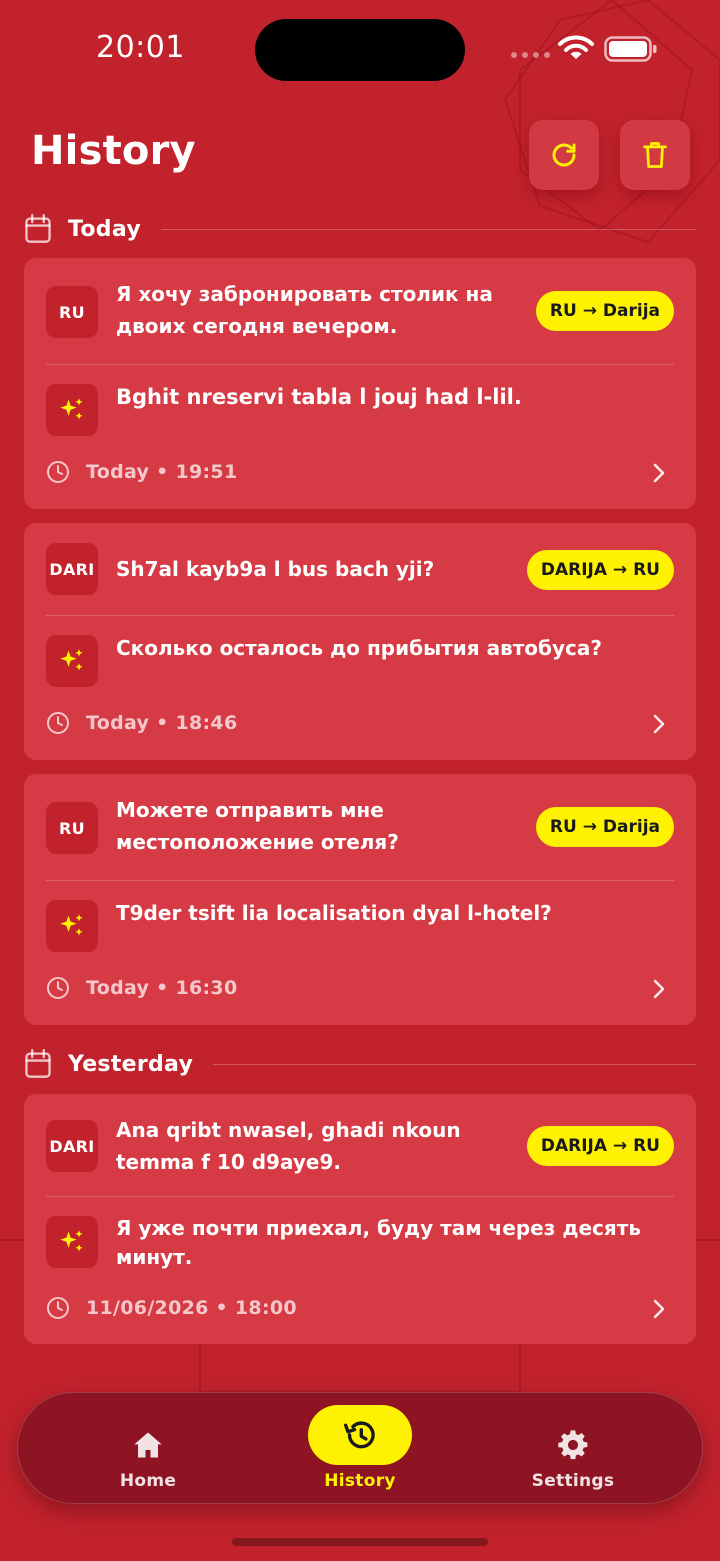  What do you see at coordinates (275, 569) in the screenshot?
I see `source-text: Sh7al kayb9a l bus bach yji?` at bounding box center [275, 569].